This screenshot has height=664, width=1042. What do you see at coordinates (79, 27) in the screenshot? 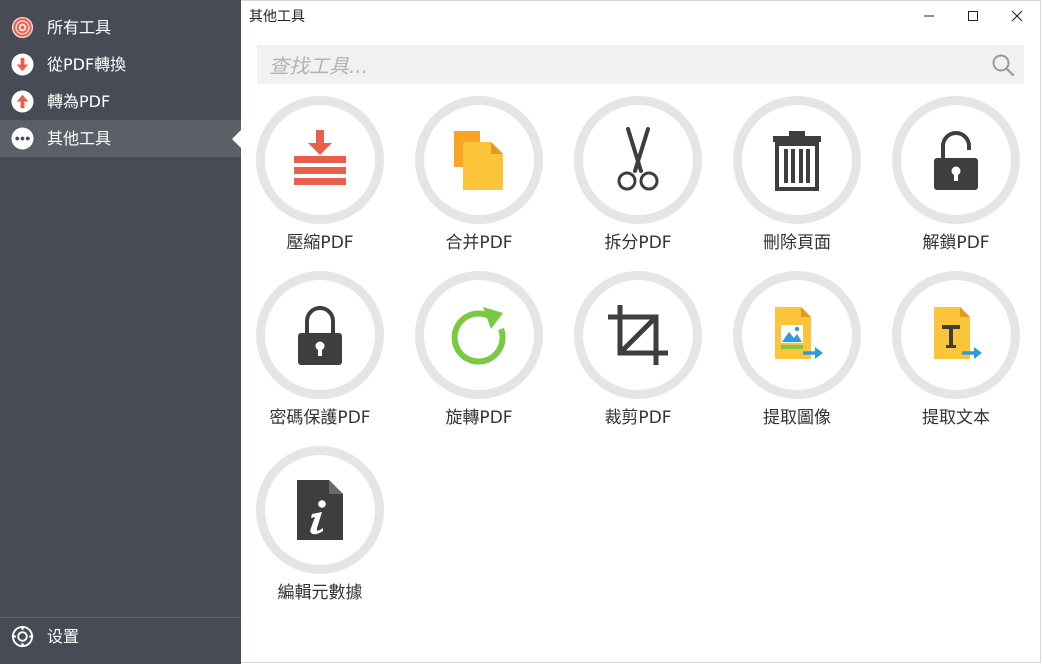
I see `sidebar-item-label: 所有工具` at bounding box center [79, 27].